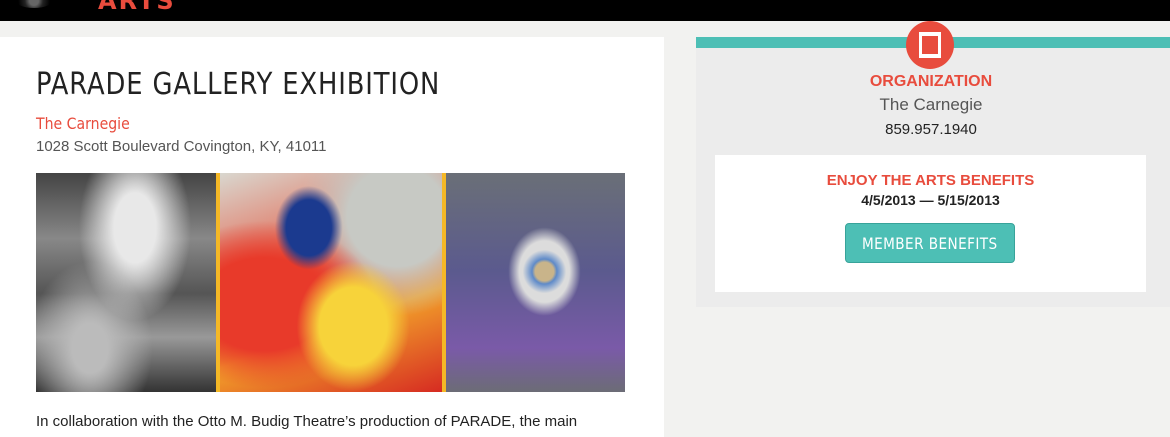  What do you see at coordinates (137, 7) in the screenshot?
I see `site-logo-text: ARTS` at bounding box center [137, 7].